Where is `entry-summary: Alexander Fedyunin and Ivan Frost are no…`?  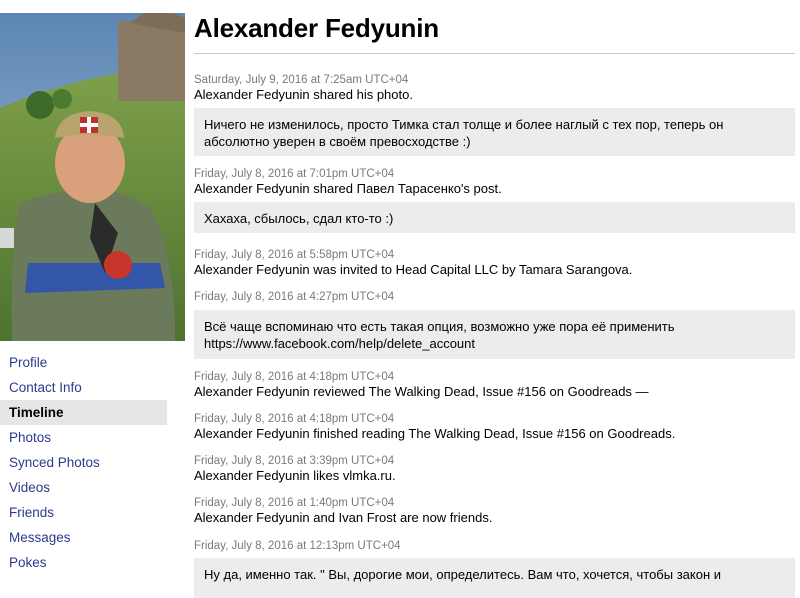 entry-summary: Alexander Fedyunin and Ivan Frost are no… is located at coordinates (343, 517).